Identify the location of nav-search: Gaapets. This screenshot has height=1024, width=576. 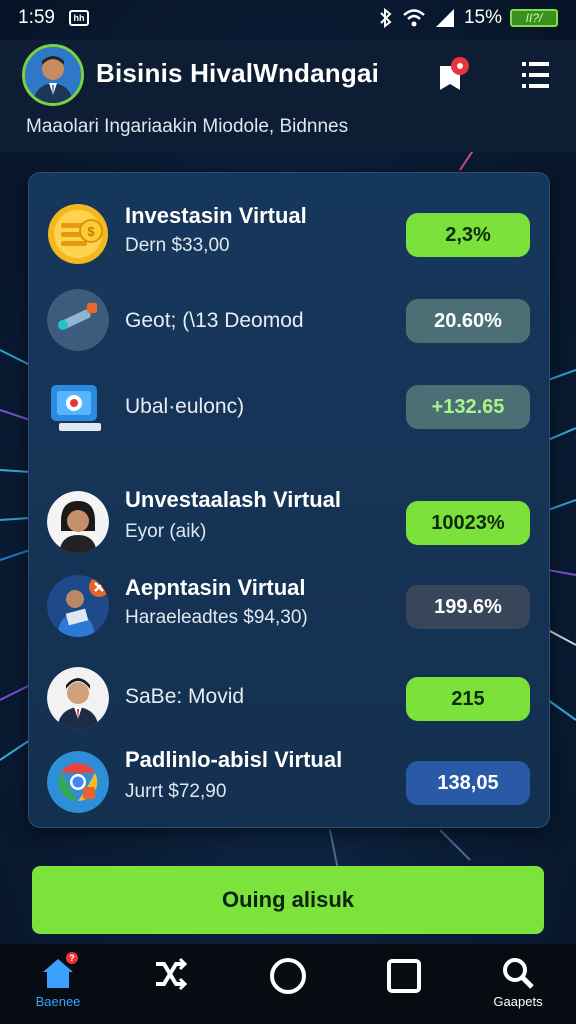
(518, 988).